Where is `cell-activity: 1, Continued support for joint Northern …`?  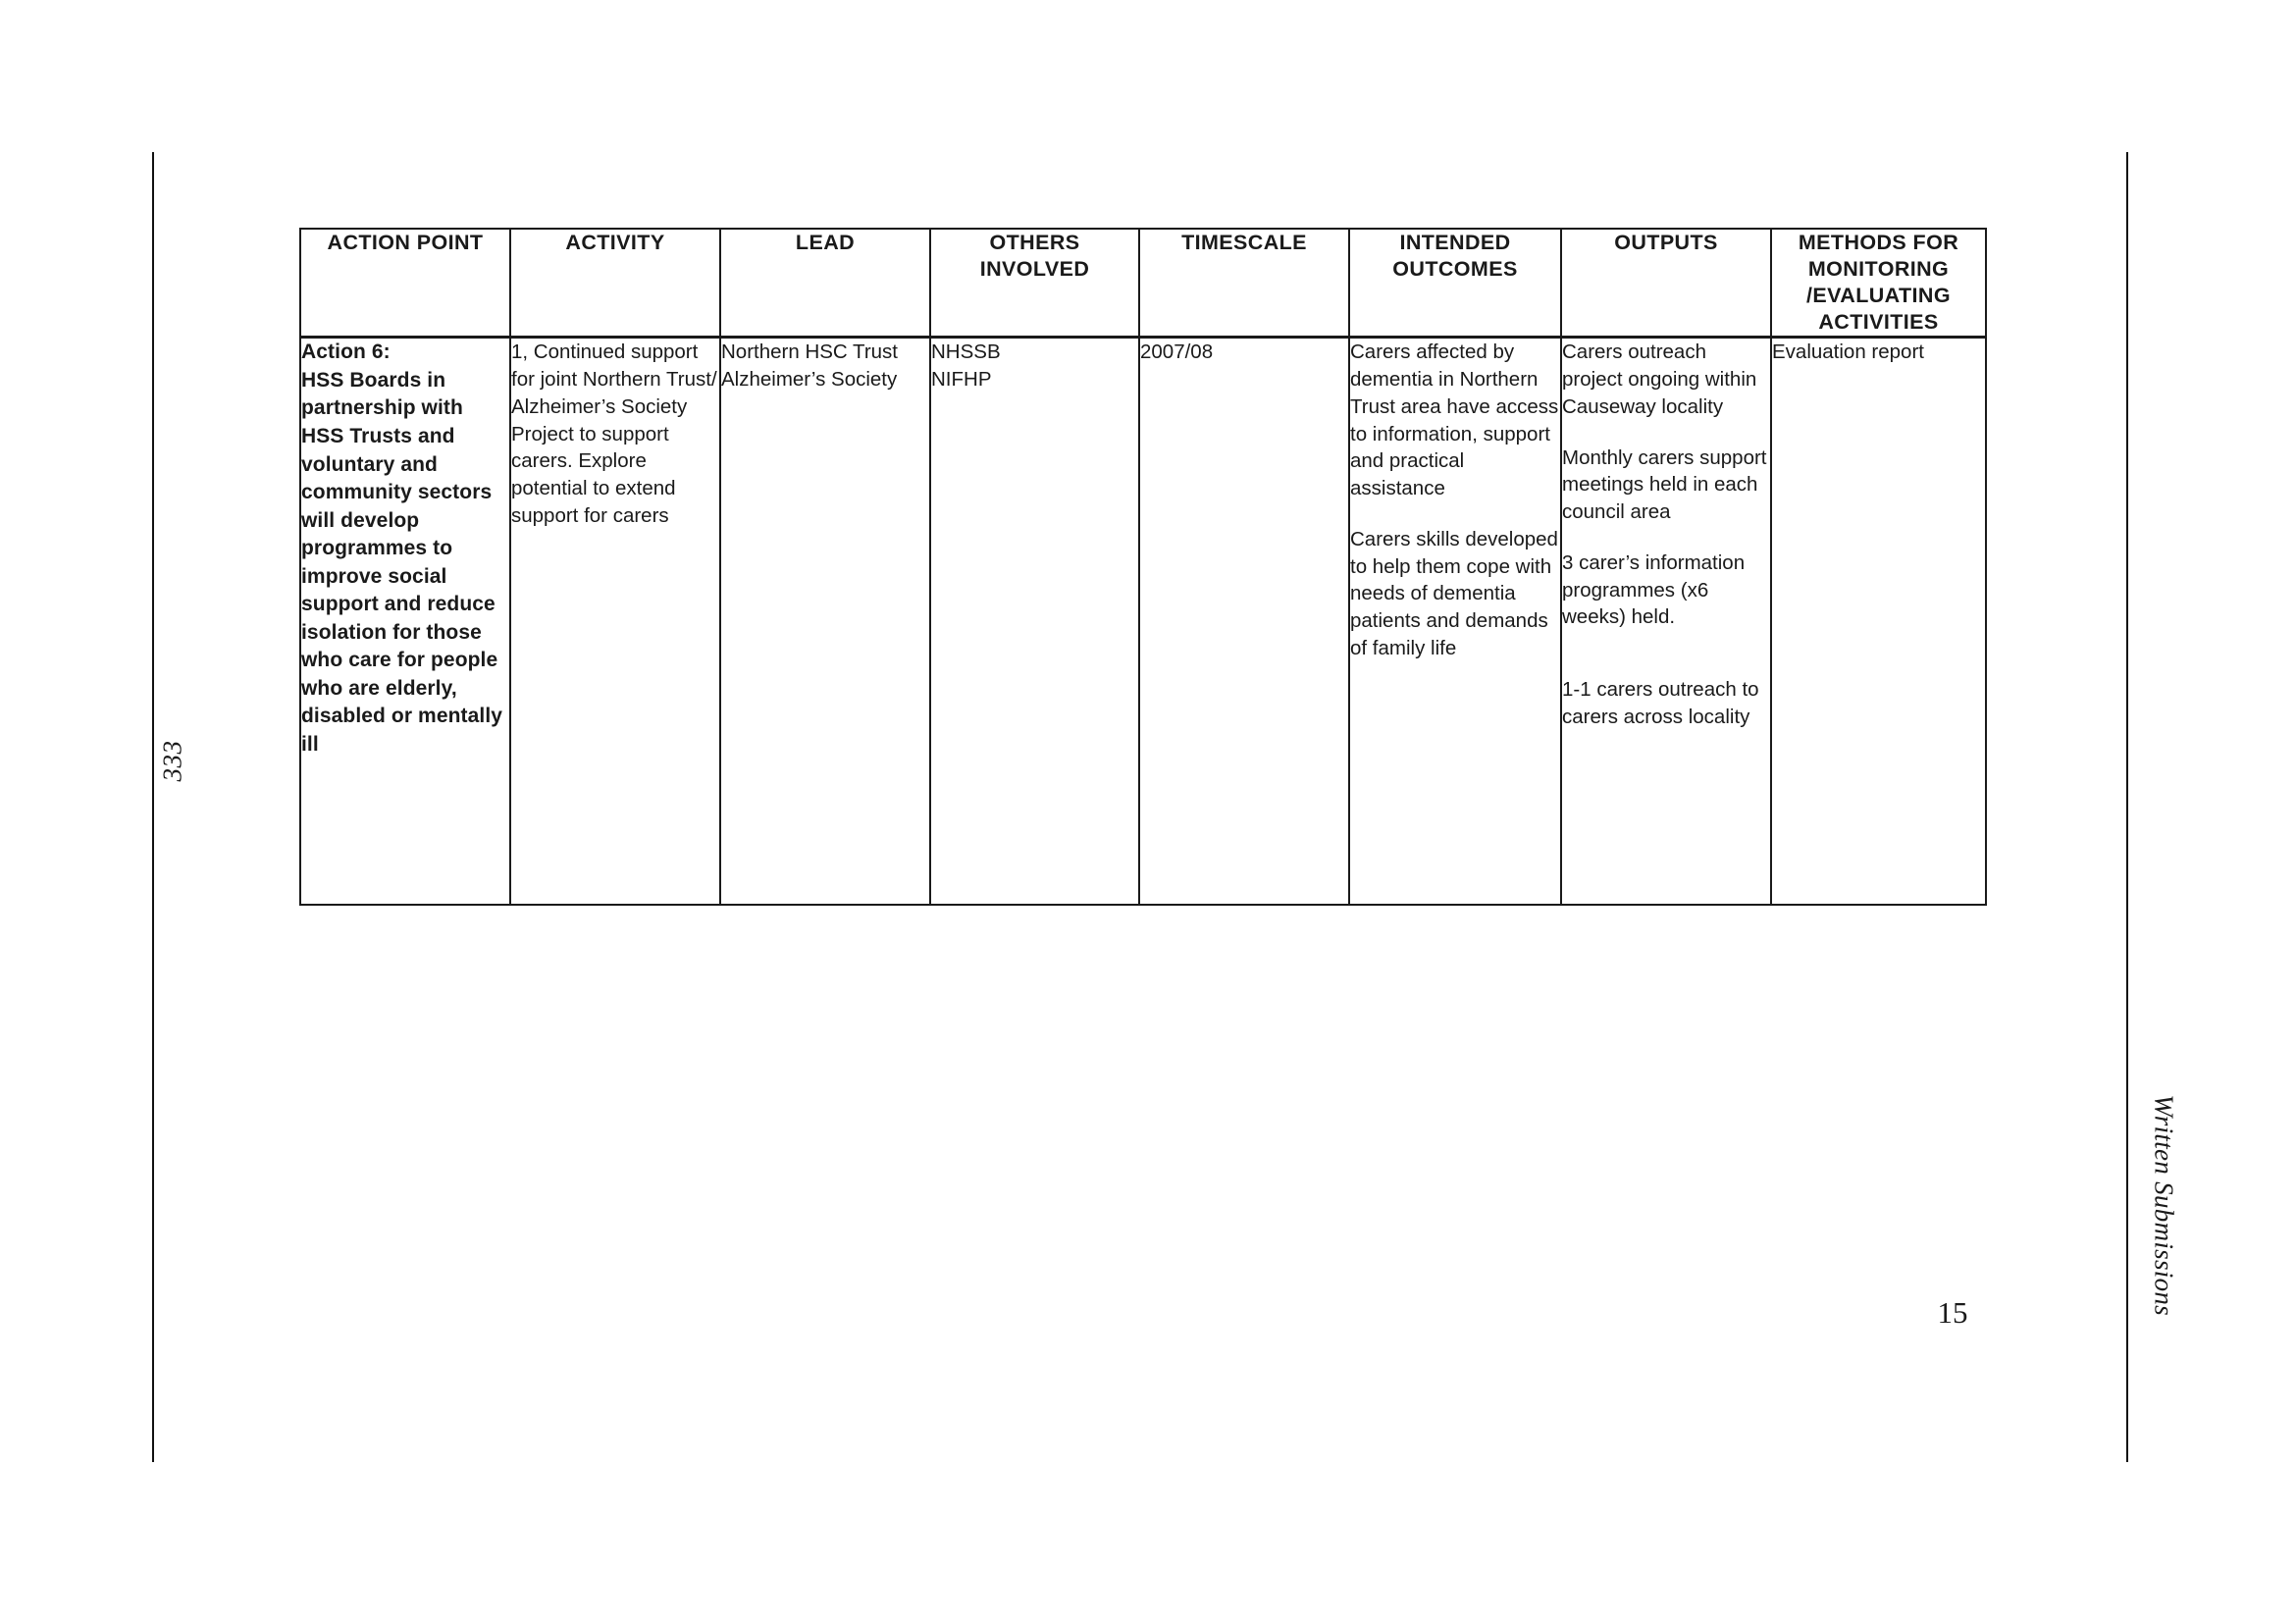
cell-activity: 1, Continued support for joint Northern … is located at coordinates (615, 621).